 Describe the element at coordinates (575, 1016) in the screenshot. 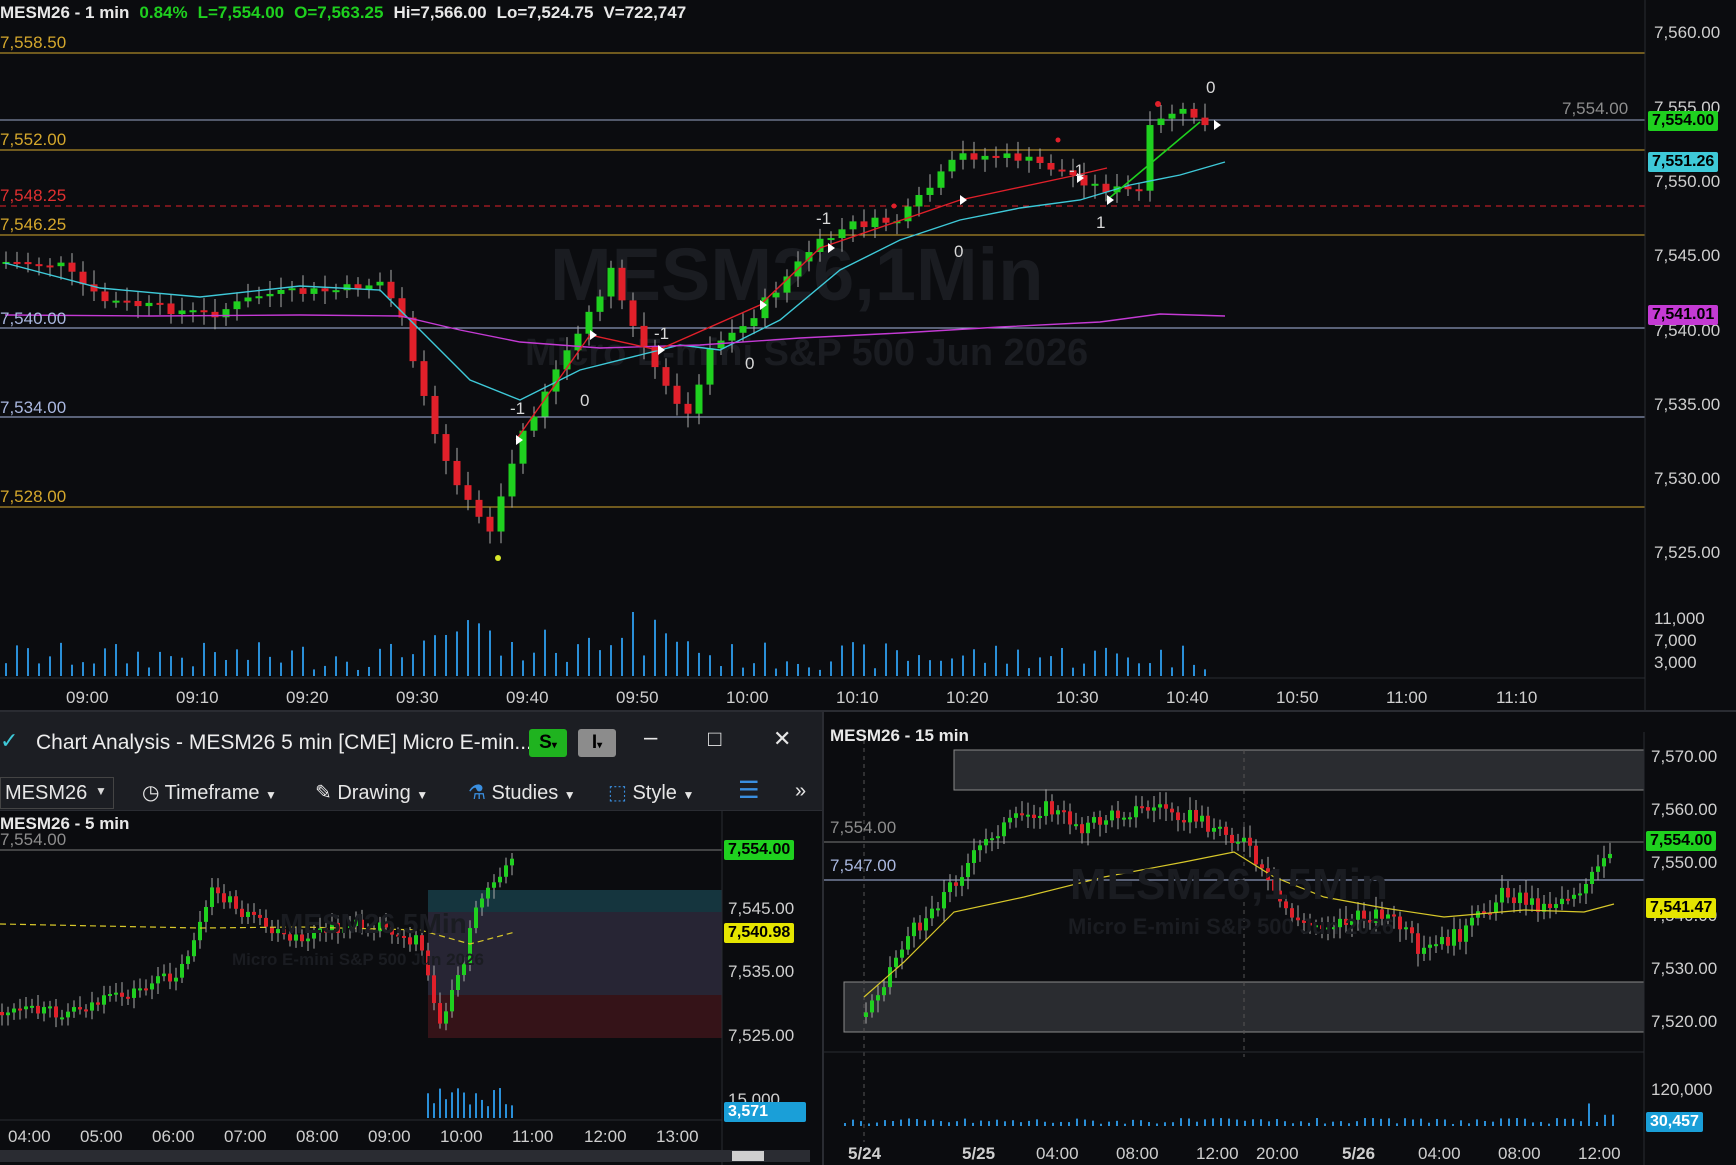

I see `zone-box` at that location.